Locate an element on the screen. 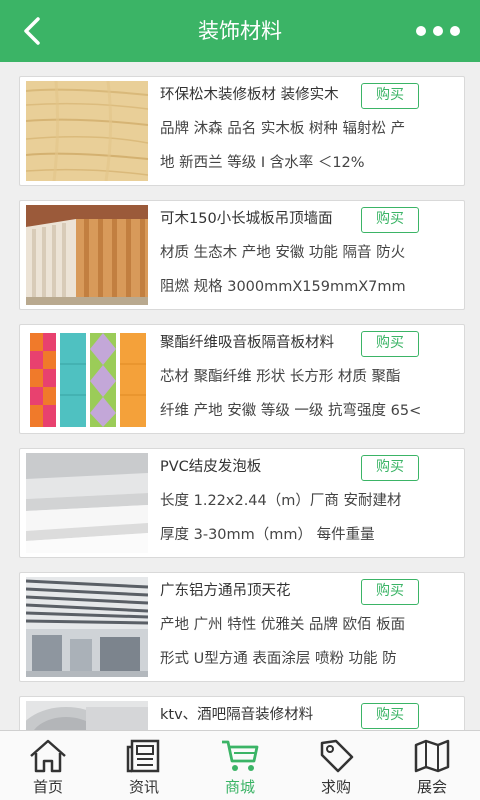 The width and height of the screenshot is (480, 800). tab-label: 展会 is located at coordinates (431, 787).